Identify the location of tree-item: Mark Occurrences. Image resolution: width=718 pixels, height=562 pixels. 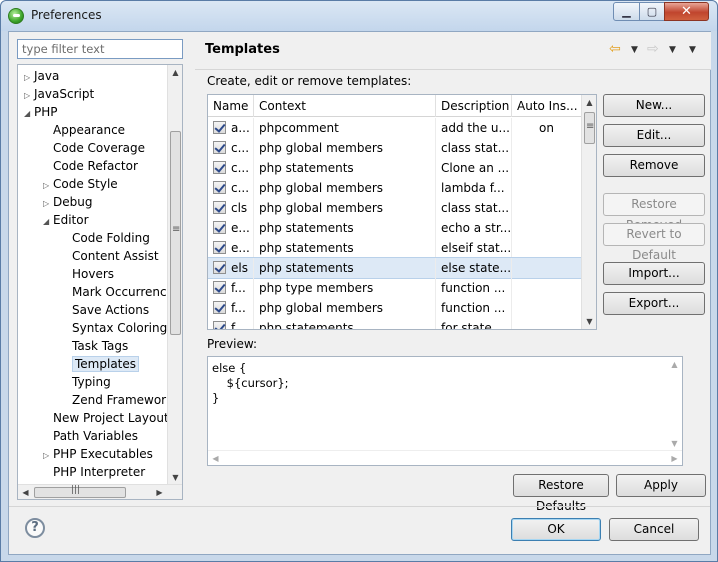
(121, 292).